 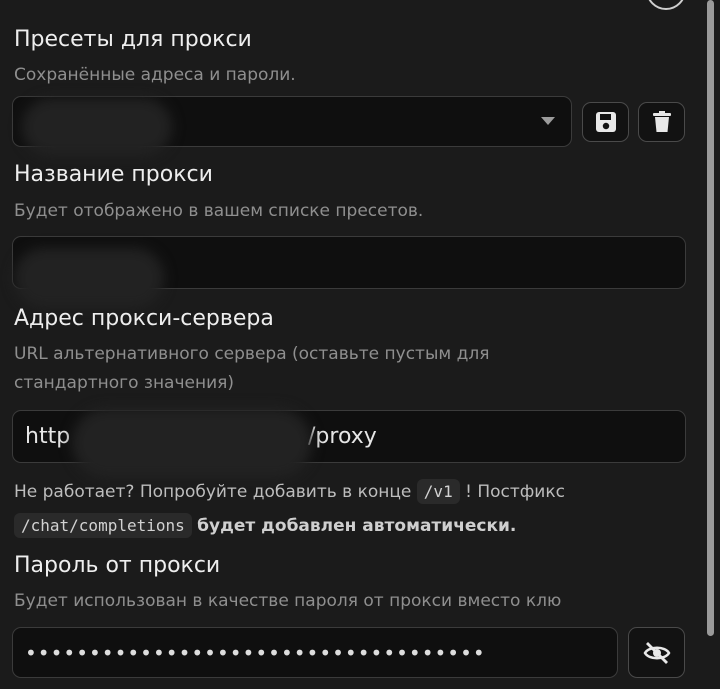 What do you see at coordinates (117, 565) in the screenshot?
I see `proxy-password-title: Пароль от прокси` at bounding box center [117, 565].